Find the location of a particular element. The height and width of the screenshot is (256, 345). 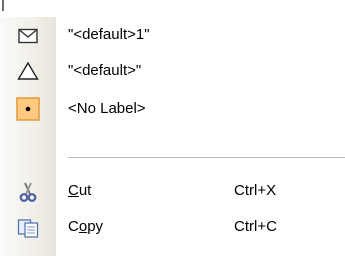

menu-item-cut: Cut Ctrl+X is located at coordinates (172, 192).